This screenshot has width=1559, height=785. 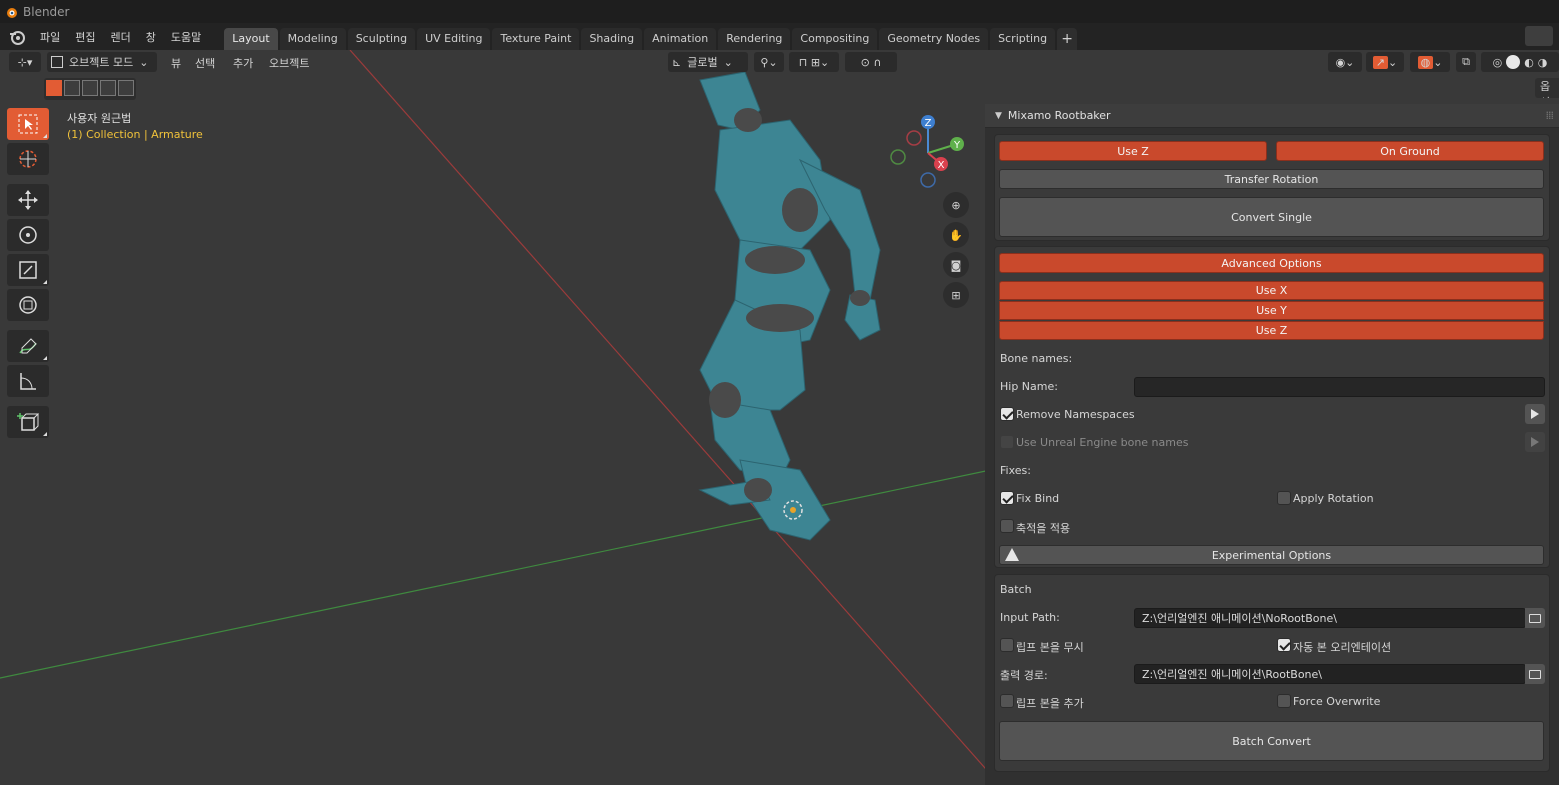 What do you see at coordinates (57, 62) in the screenshot?
I see `object-mode-icon` at bounding box center [57, 62].